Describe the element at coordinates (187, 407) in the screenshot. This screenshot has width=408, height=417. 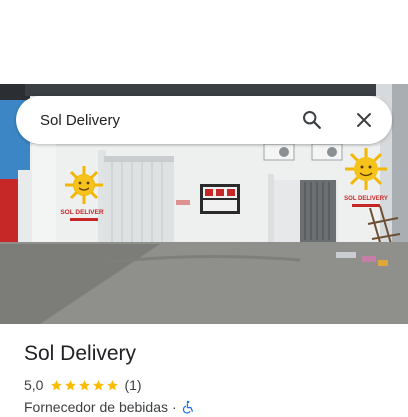
I see `wheelchair-accessible-icon` at that location.